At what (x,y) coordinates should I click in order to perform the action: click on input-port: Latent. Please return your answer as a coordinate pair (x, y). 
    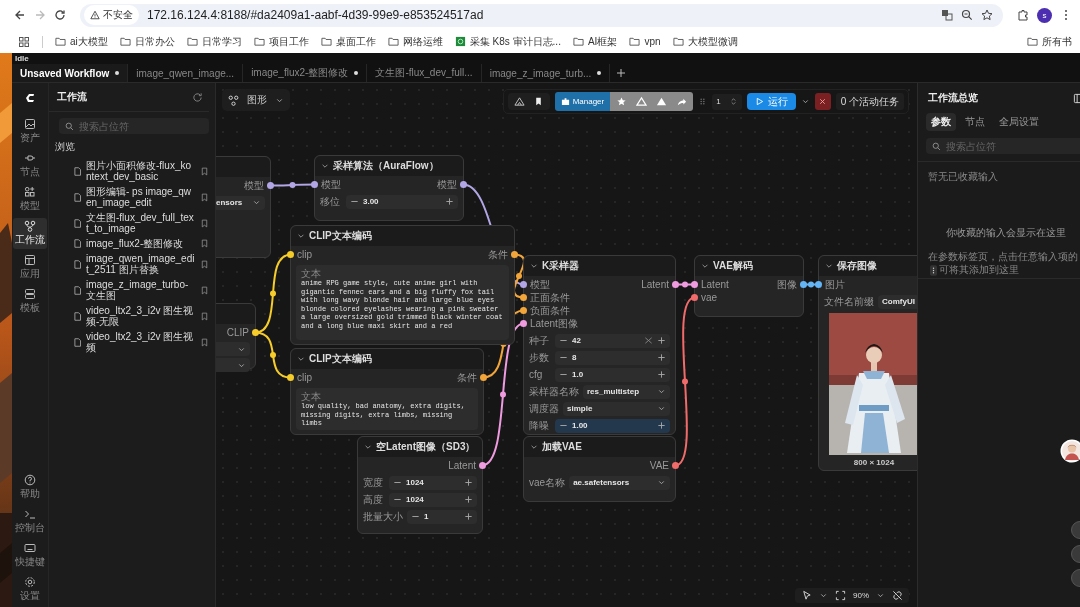
    Looking at the image, I should click on (712, 284).